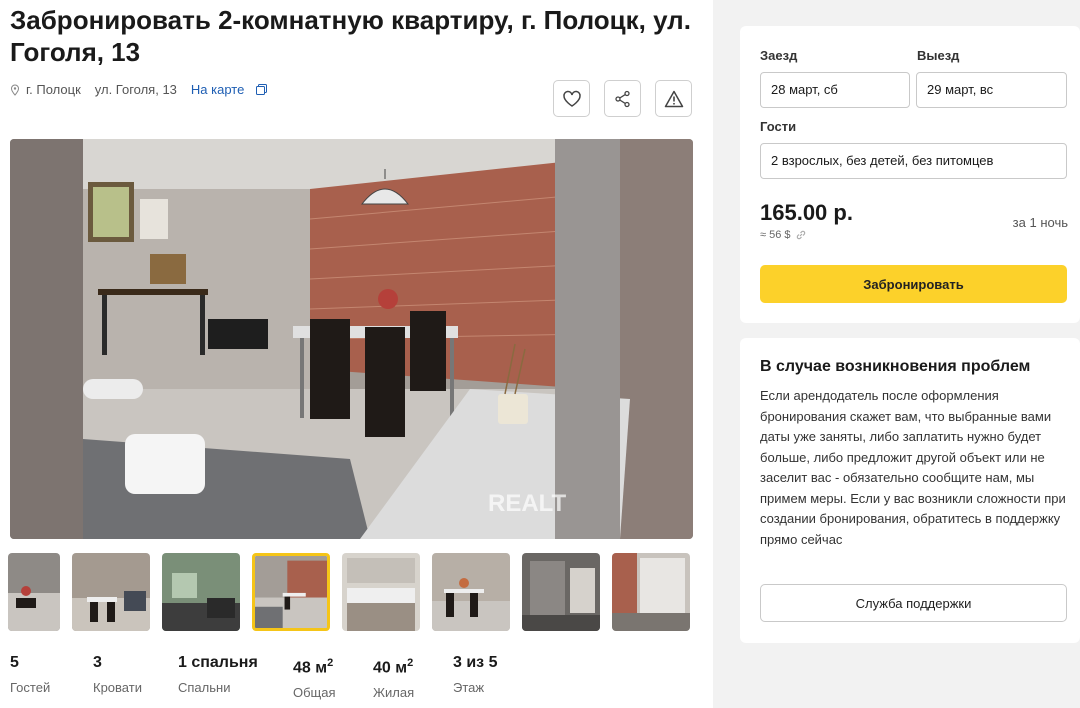  Describe the element at coordinates (291, 592) in the screenshot. I see `thumbnail-active` at that location.